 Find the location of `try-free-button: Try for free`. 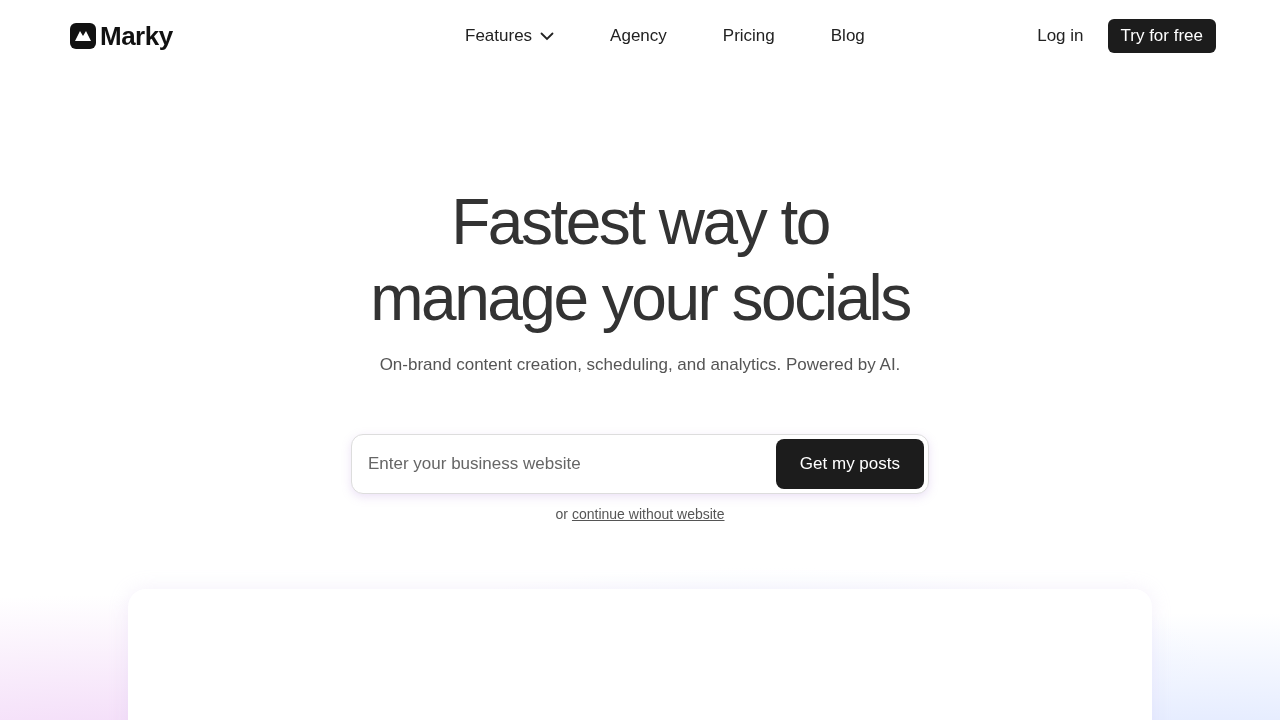

try-free-button: Try for free is located at coordinates (1161, 36).